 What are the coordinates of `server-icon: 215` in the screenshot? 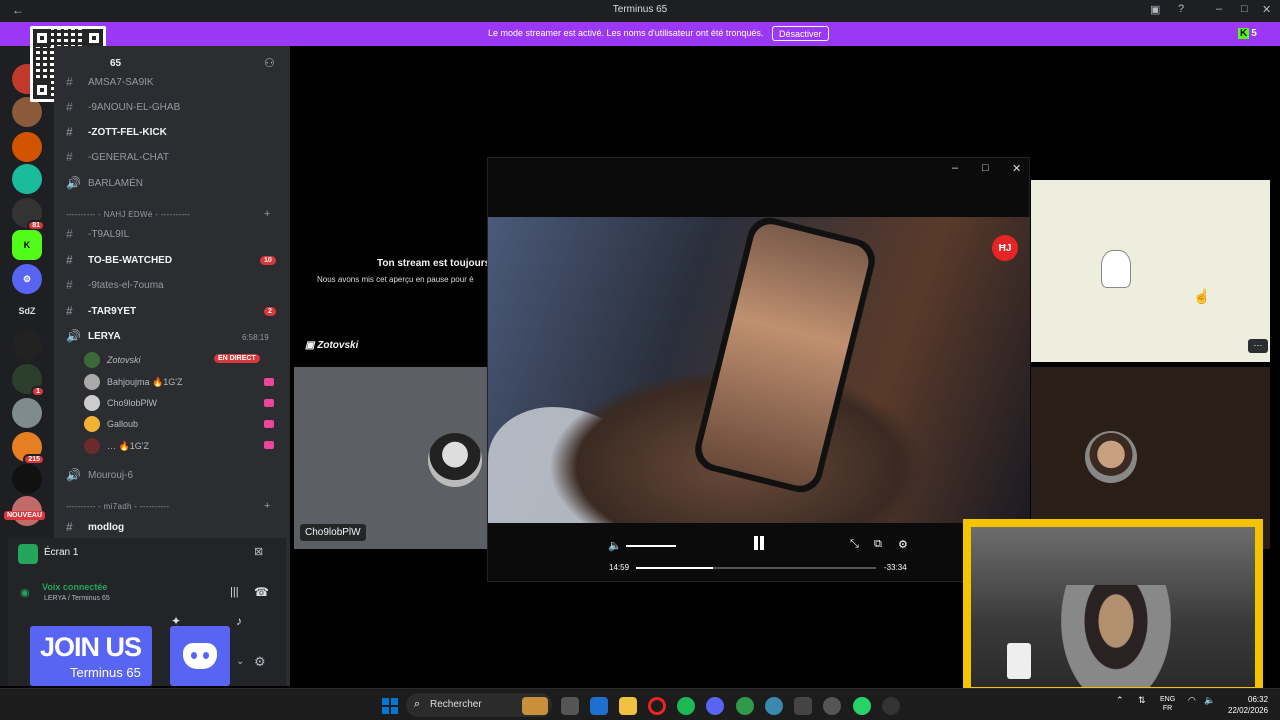 It's located at (28, 448).